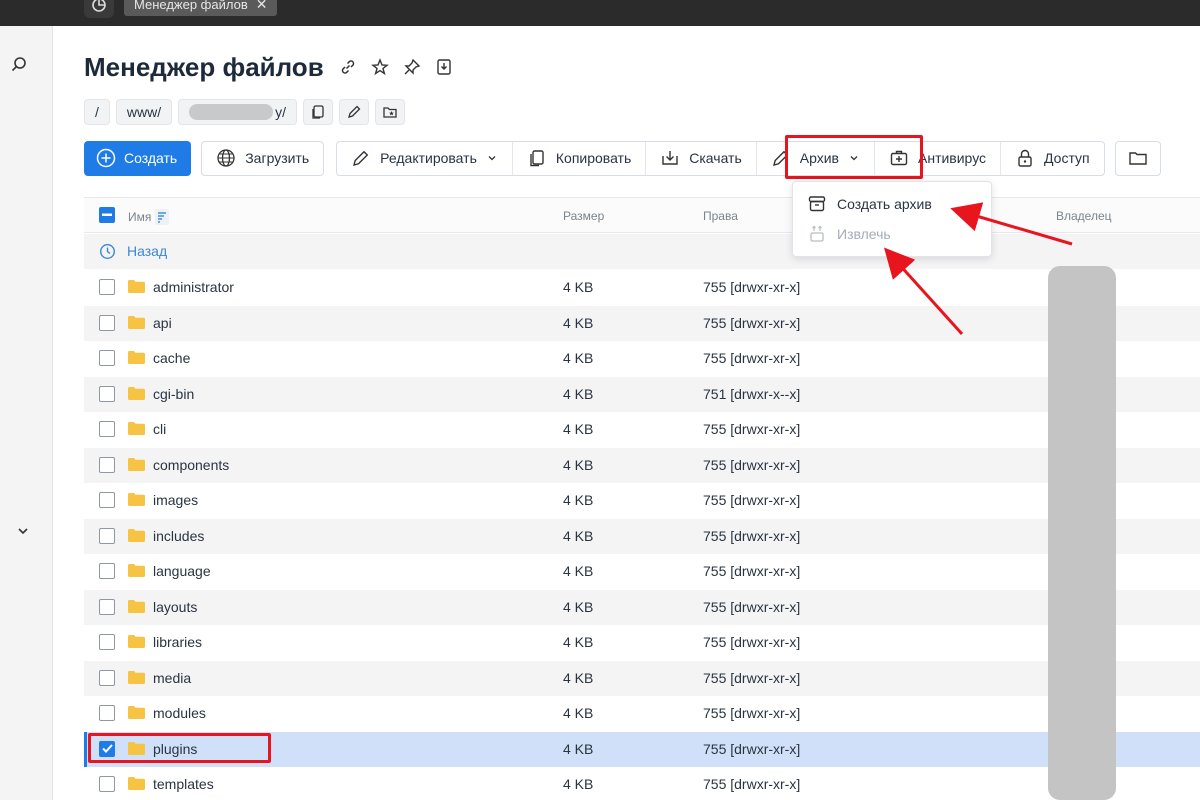 The image size is (1200, 800). Describe the element at coordinates (175, 607) in the screenshot. I see `file-name: layouts` at that location.